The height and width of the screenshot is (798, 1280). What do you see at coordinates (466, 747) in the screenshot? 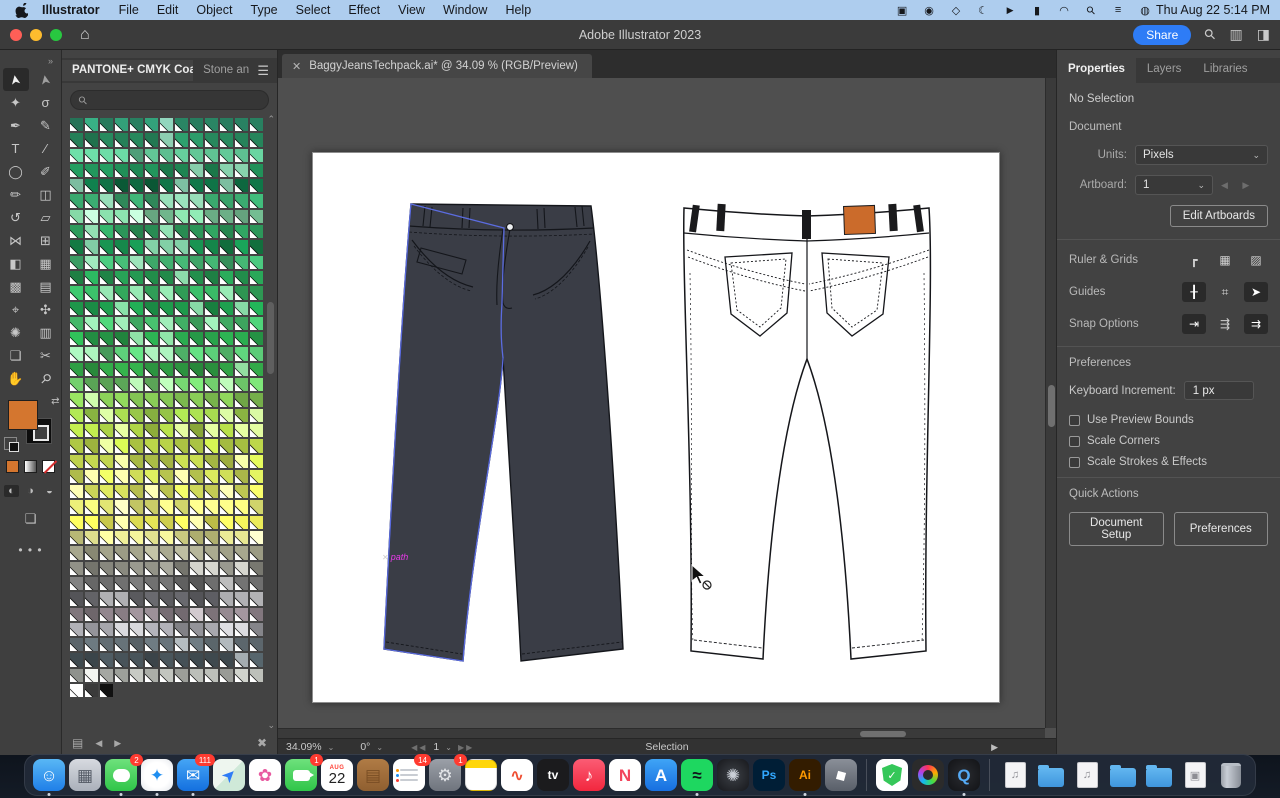
I see `next-artboard-icon: ▶▶` at bounding box center [466, 747].